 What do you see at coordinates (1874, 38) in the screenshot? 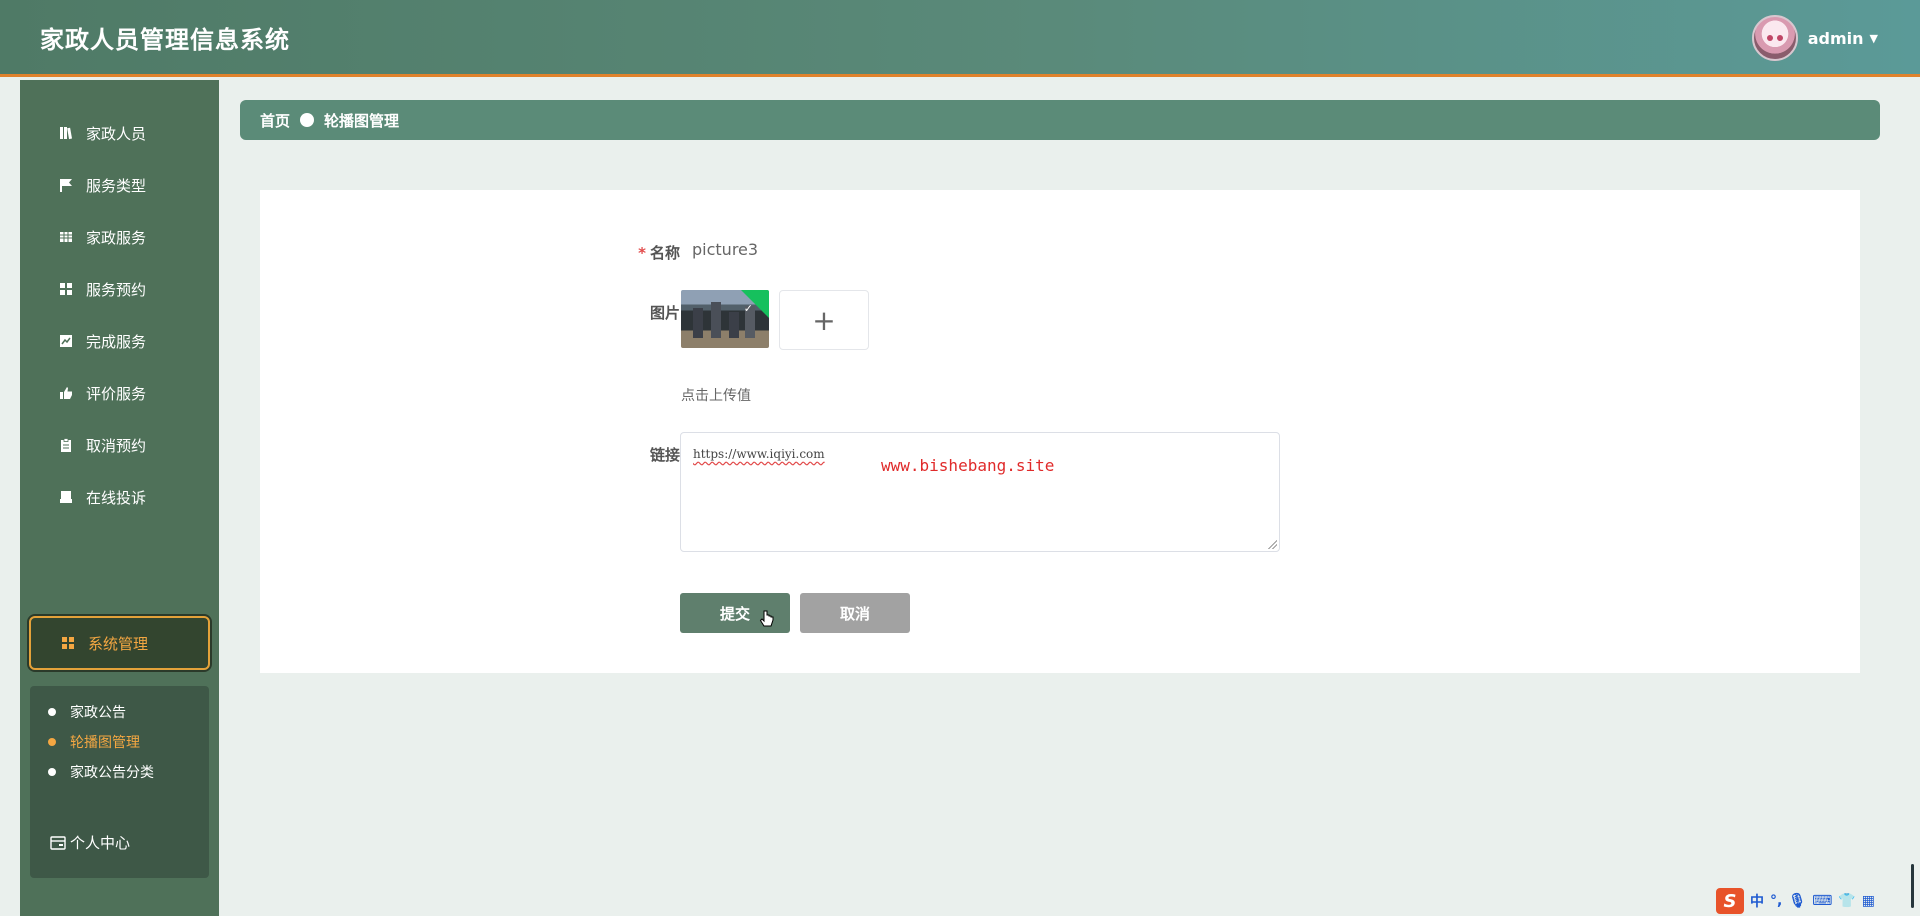
I see `chevron-down-icon: ▼` at bounding box center [1874, 38].